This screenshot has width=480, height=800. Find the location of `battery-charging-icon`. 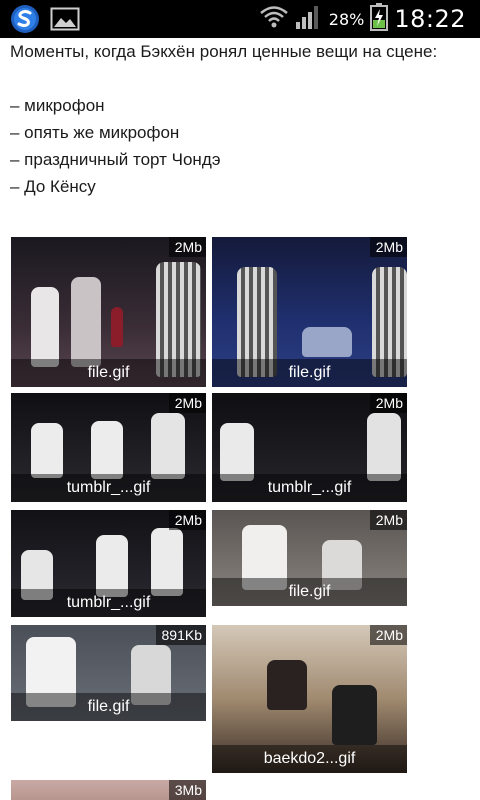

battery-charging-icon is located at coordinates (379, 19).